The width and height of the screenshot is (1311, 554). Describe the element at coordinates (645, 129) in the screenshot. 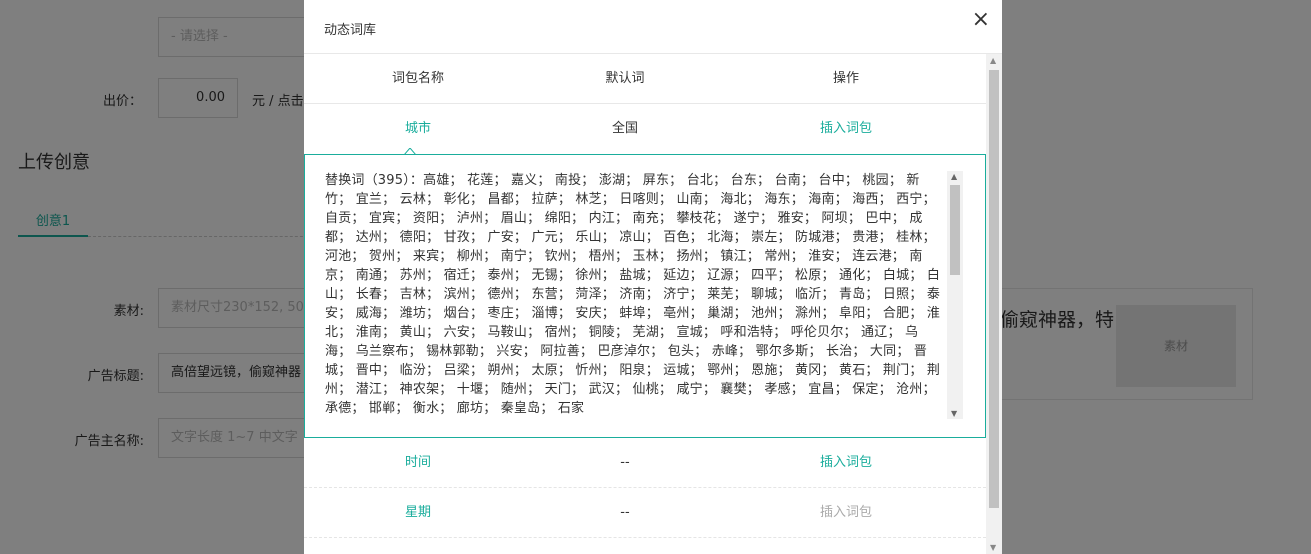

I see `table-row: 城市 全国 插入词包` at that location.